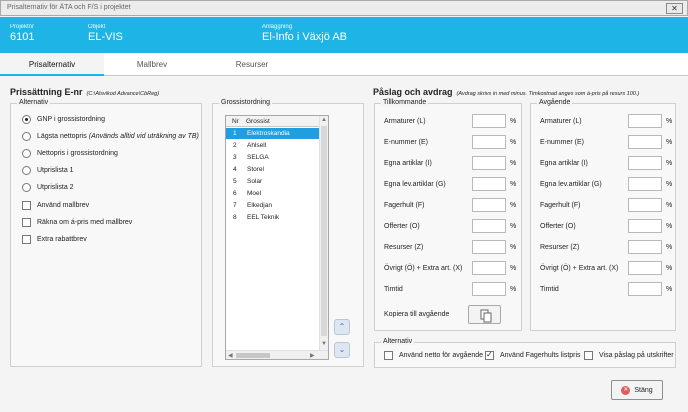 The image size is (688, 412). Describe the element at coordinates (62, 136) in the screenshot. I see `radio-label: Lägsta nettopris` at that location.